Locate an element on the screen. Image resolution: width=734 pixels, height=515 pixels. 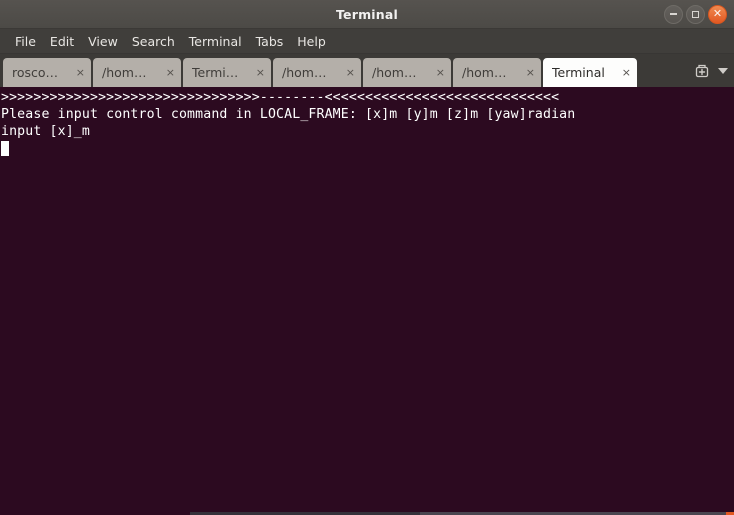
tab-home-4: /hom… × is located at coordinates (497, 72).